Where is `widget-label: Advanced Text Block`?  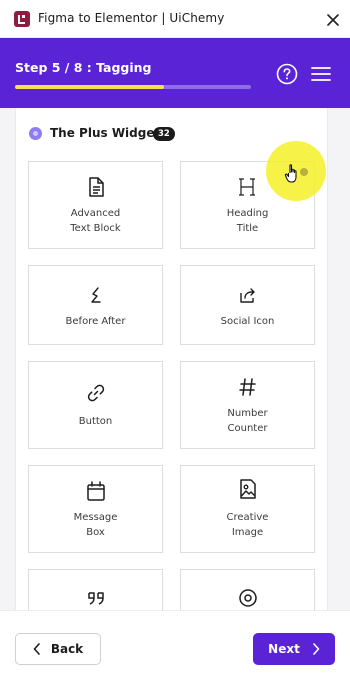
widget-label: Advanced Text Block is located at coordinates (95, 221).